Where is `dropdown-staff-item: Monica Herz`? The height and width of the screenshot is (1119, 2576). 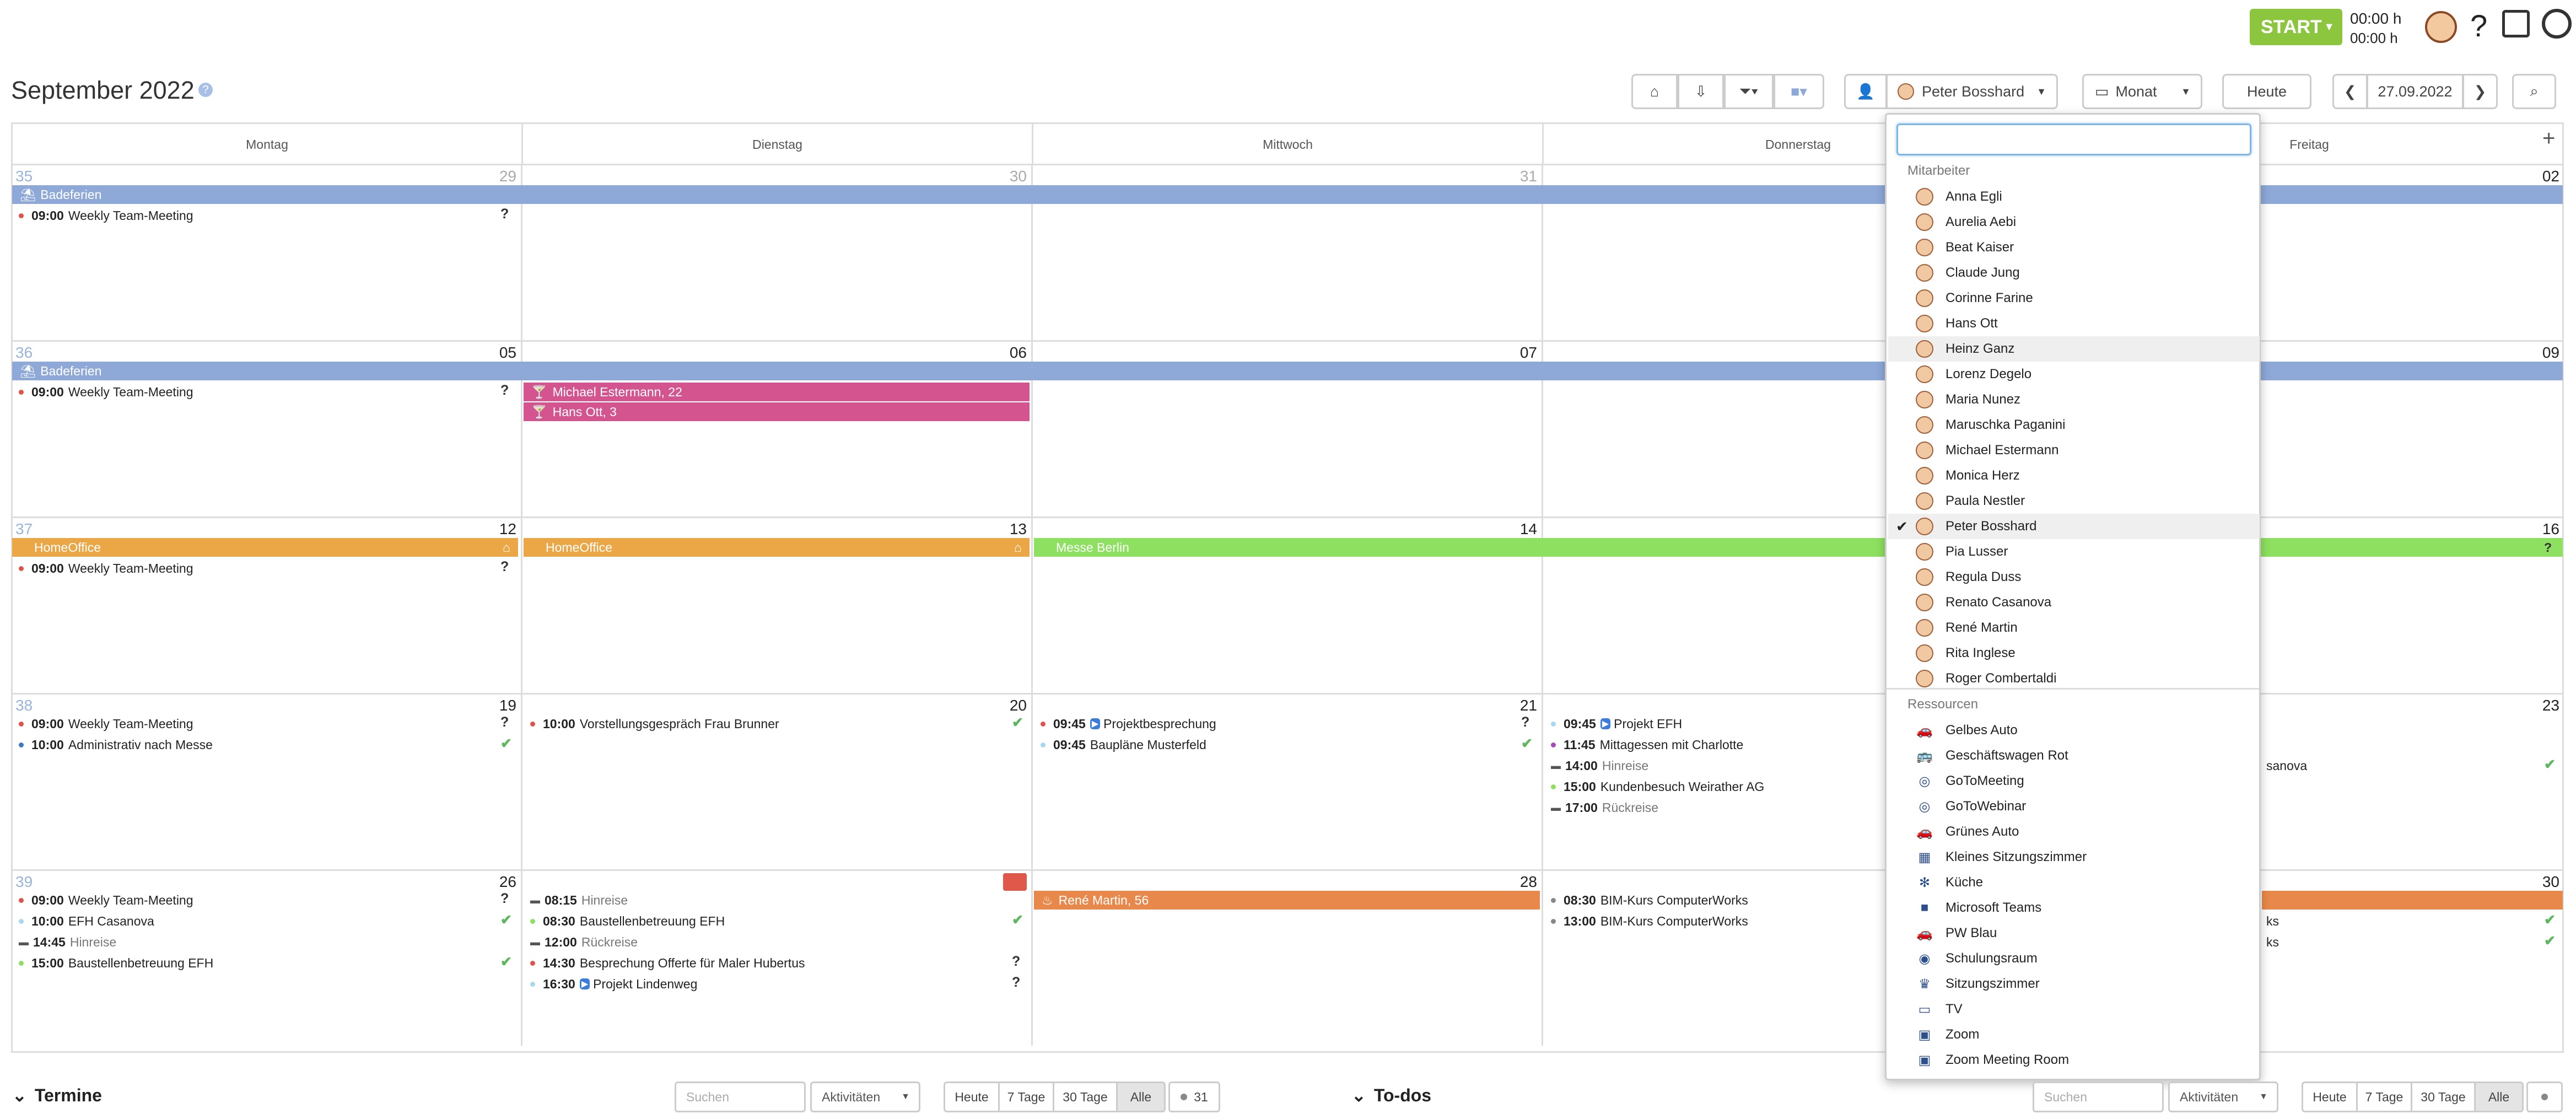
dropdown-staff-item: Monica Herz is located at coordinates (2074, 475).